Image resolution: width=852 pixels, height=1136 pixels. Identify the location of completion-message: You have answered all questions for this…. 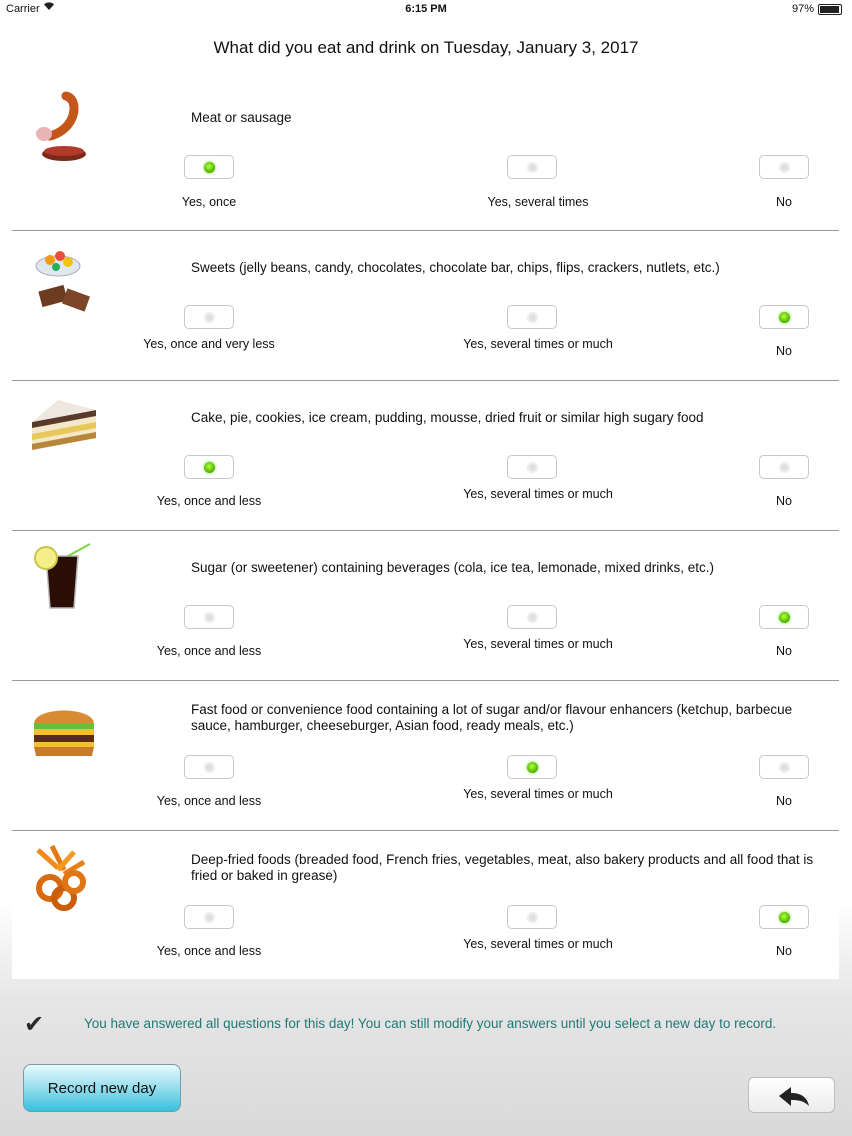
(430, 1023).